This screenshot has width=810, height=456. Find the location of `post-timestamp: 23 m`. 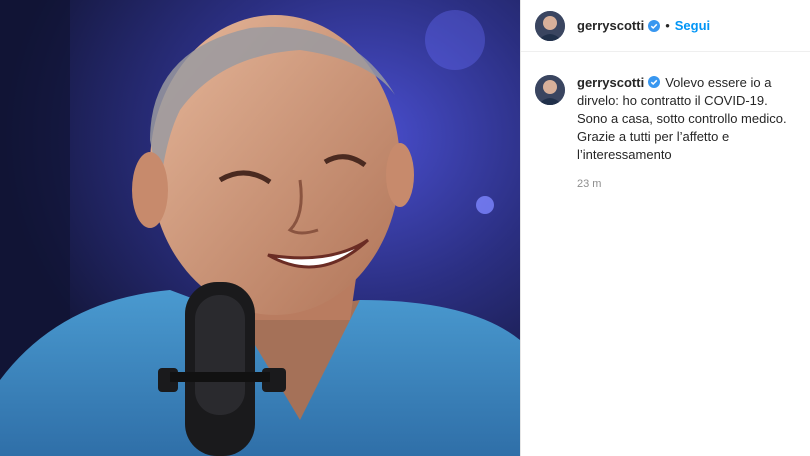

post-timestamp: 23 m is located at coordinates (693, 184).